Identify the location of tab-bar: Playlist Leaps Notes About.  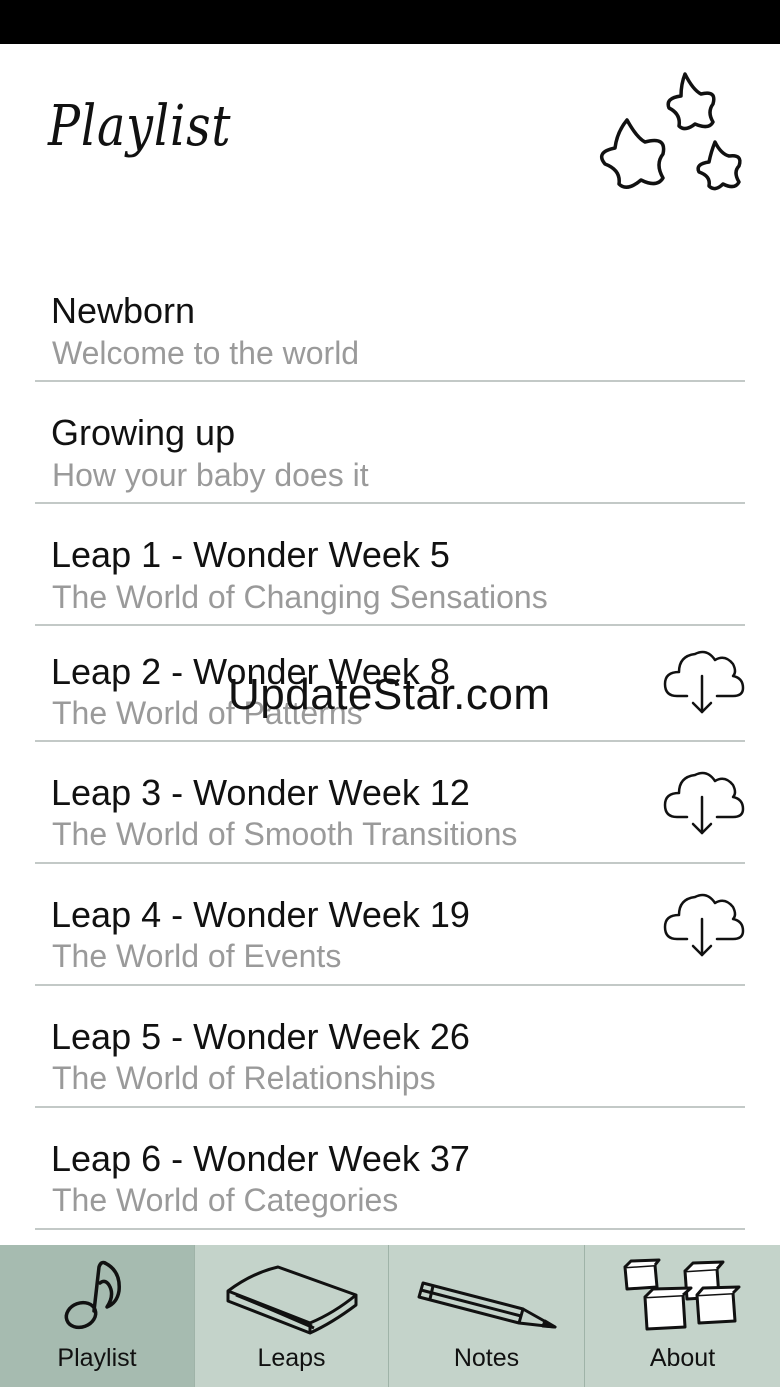
(390, 1316).